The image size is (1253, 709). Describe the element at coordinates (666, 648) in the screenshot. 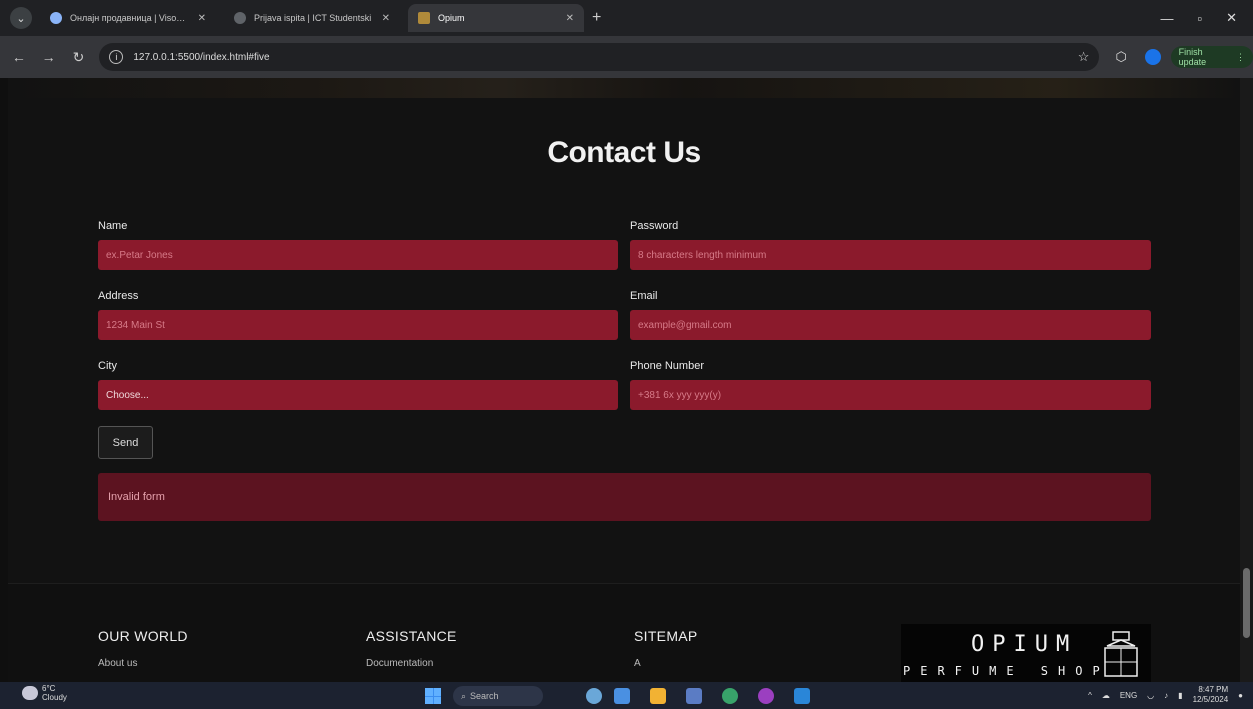

I see `footer-col-sitemap: SITEMAP A` at that location.